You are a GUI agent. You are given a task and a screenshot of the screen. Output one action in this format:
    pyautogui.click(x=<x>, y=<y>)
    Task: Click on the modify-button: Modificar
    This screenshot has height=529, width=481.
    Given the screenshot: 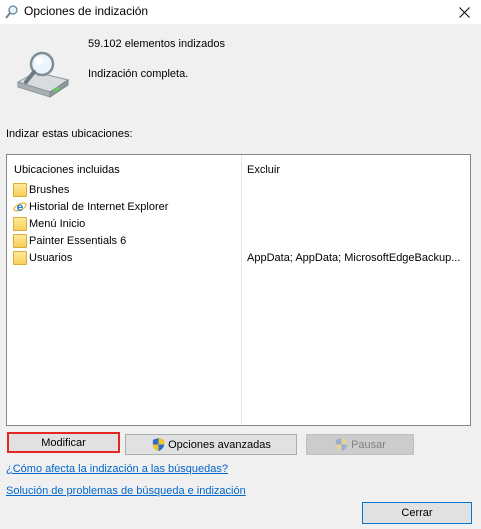 What is the action you would take?
    pyautogui.click(x=63, y=442)
    